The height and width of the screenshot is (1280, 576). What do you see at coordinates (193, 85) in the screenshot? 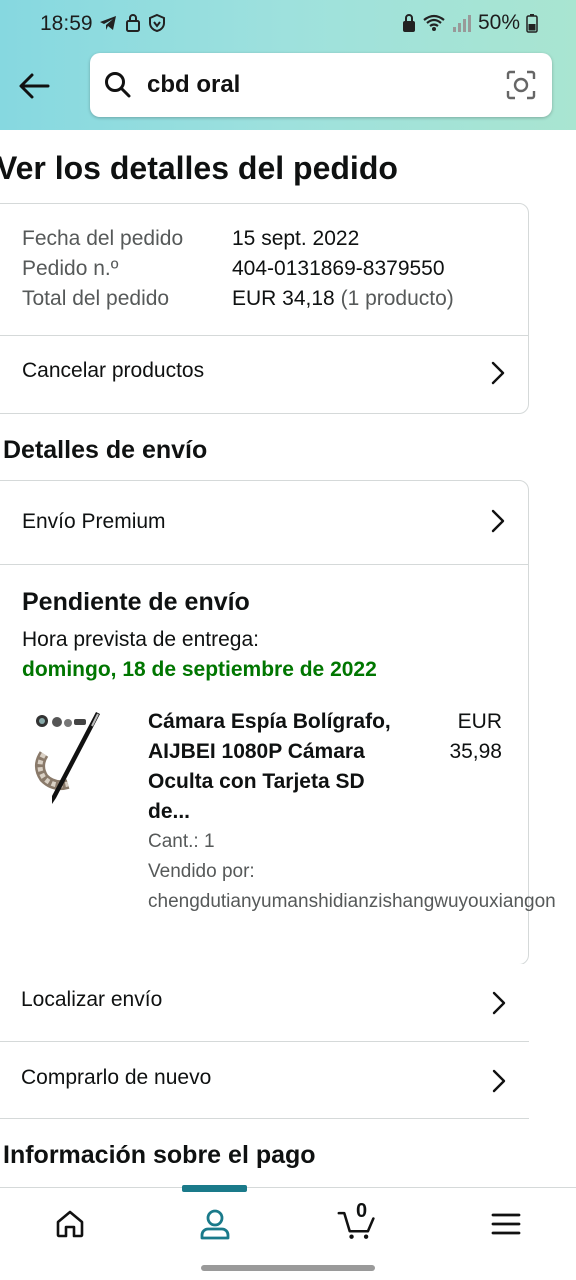
I see `search-input: cbd oral` at bounding box center [193, 85].